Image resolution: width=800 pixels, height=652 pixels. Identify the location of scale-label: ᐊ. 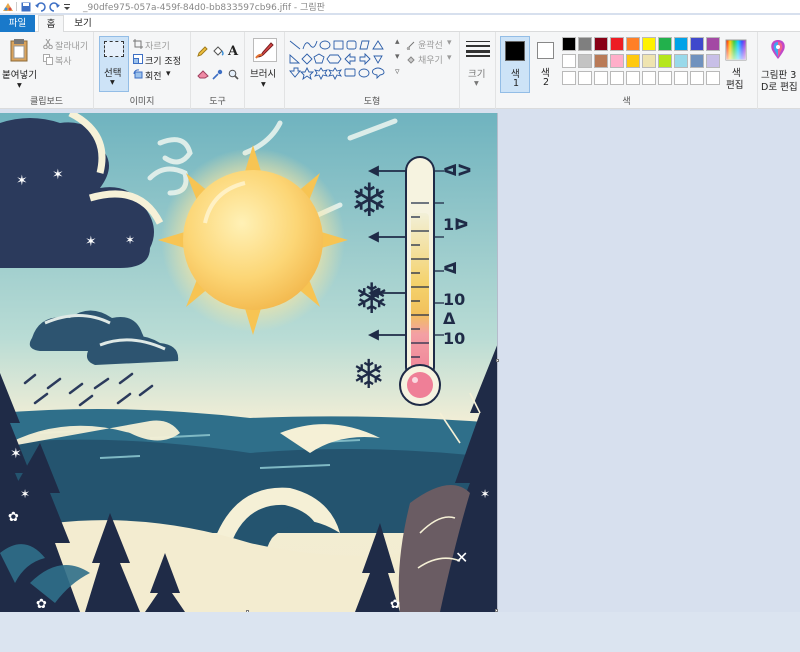
(450, 268).